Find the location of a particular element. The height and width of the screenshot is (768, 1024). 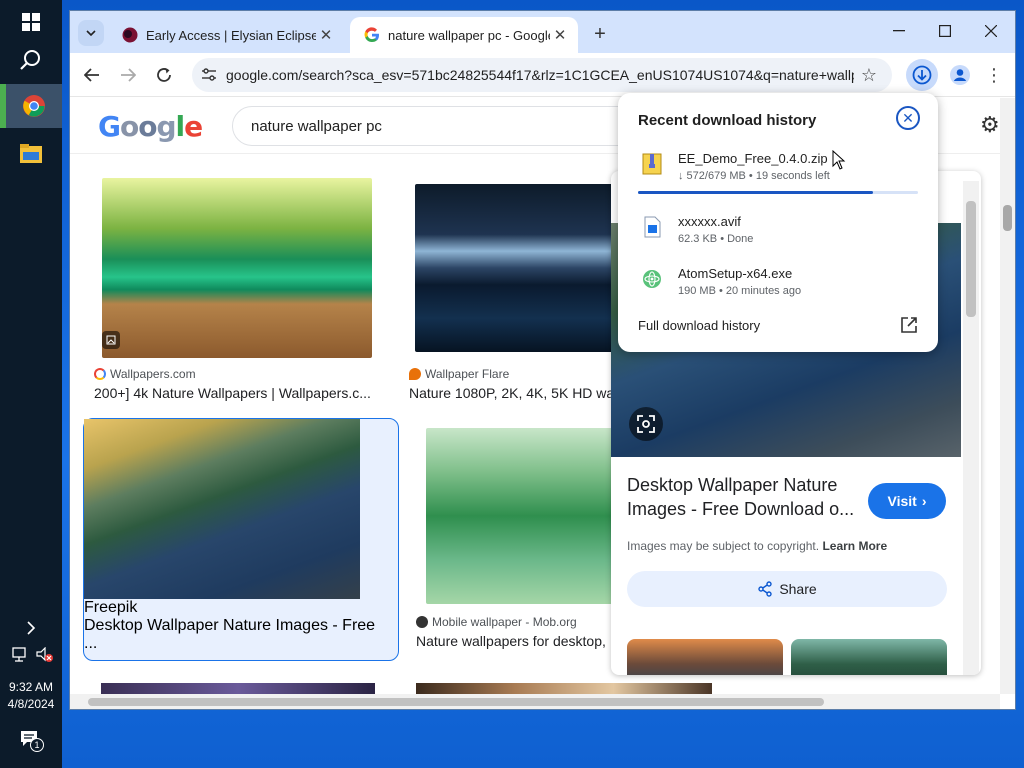

arrow-right-icon is located at coordinates (128, 75).